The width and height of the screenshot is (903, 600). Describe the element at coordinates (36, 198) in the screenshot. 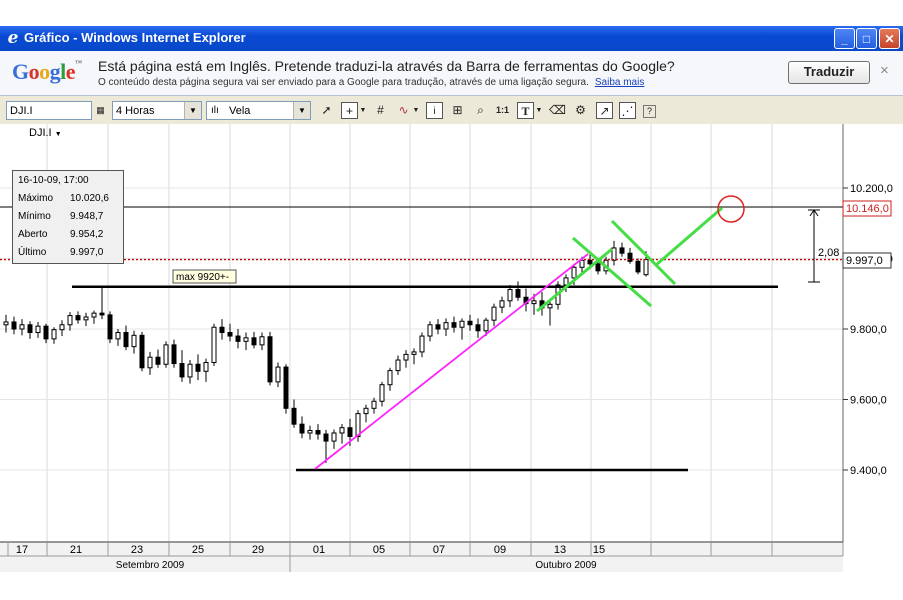

I see `info-label-high: Máximo` at that location.